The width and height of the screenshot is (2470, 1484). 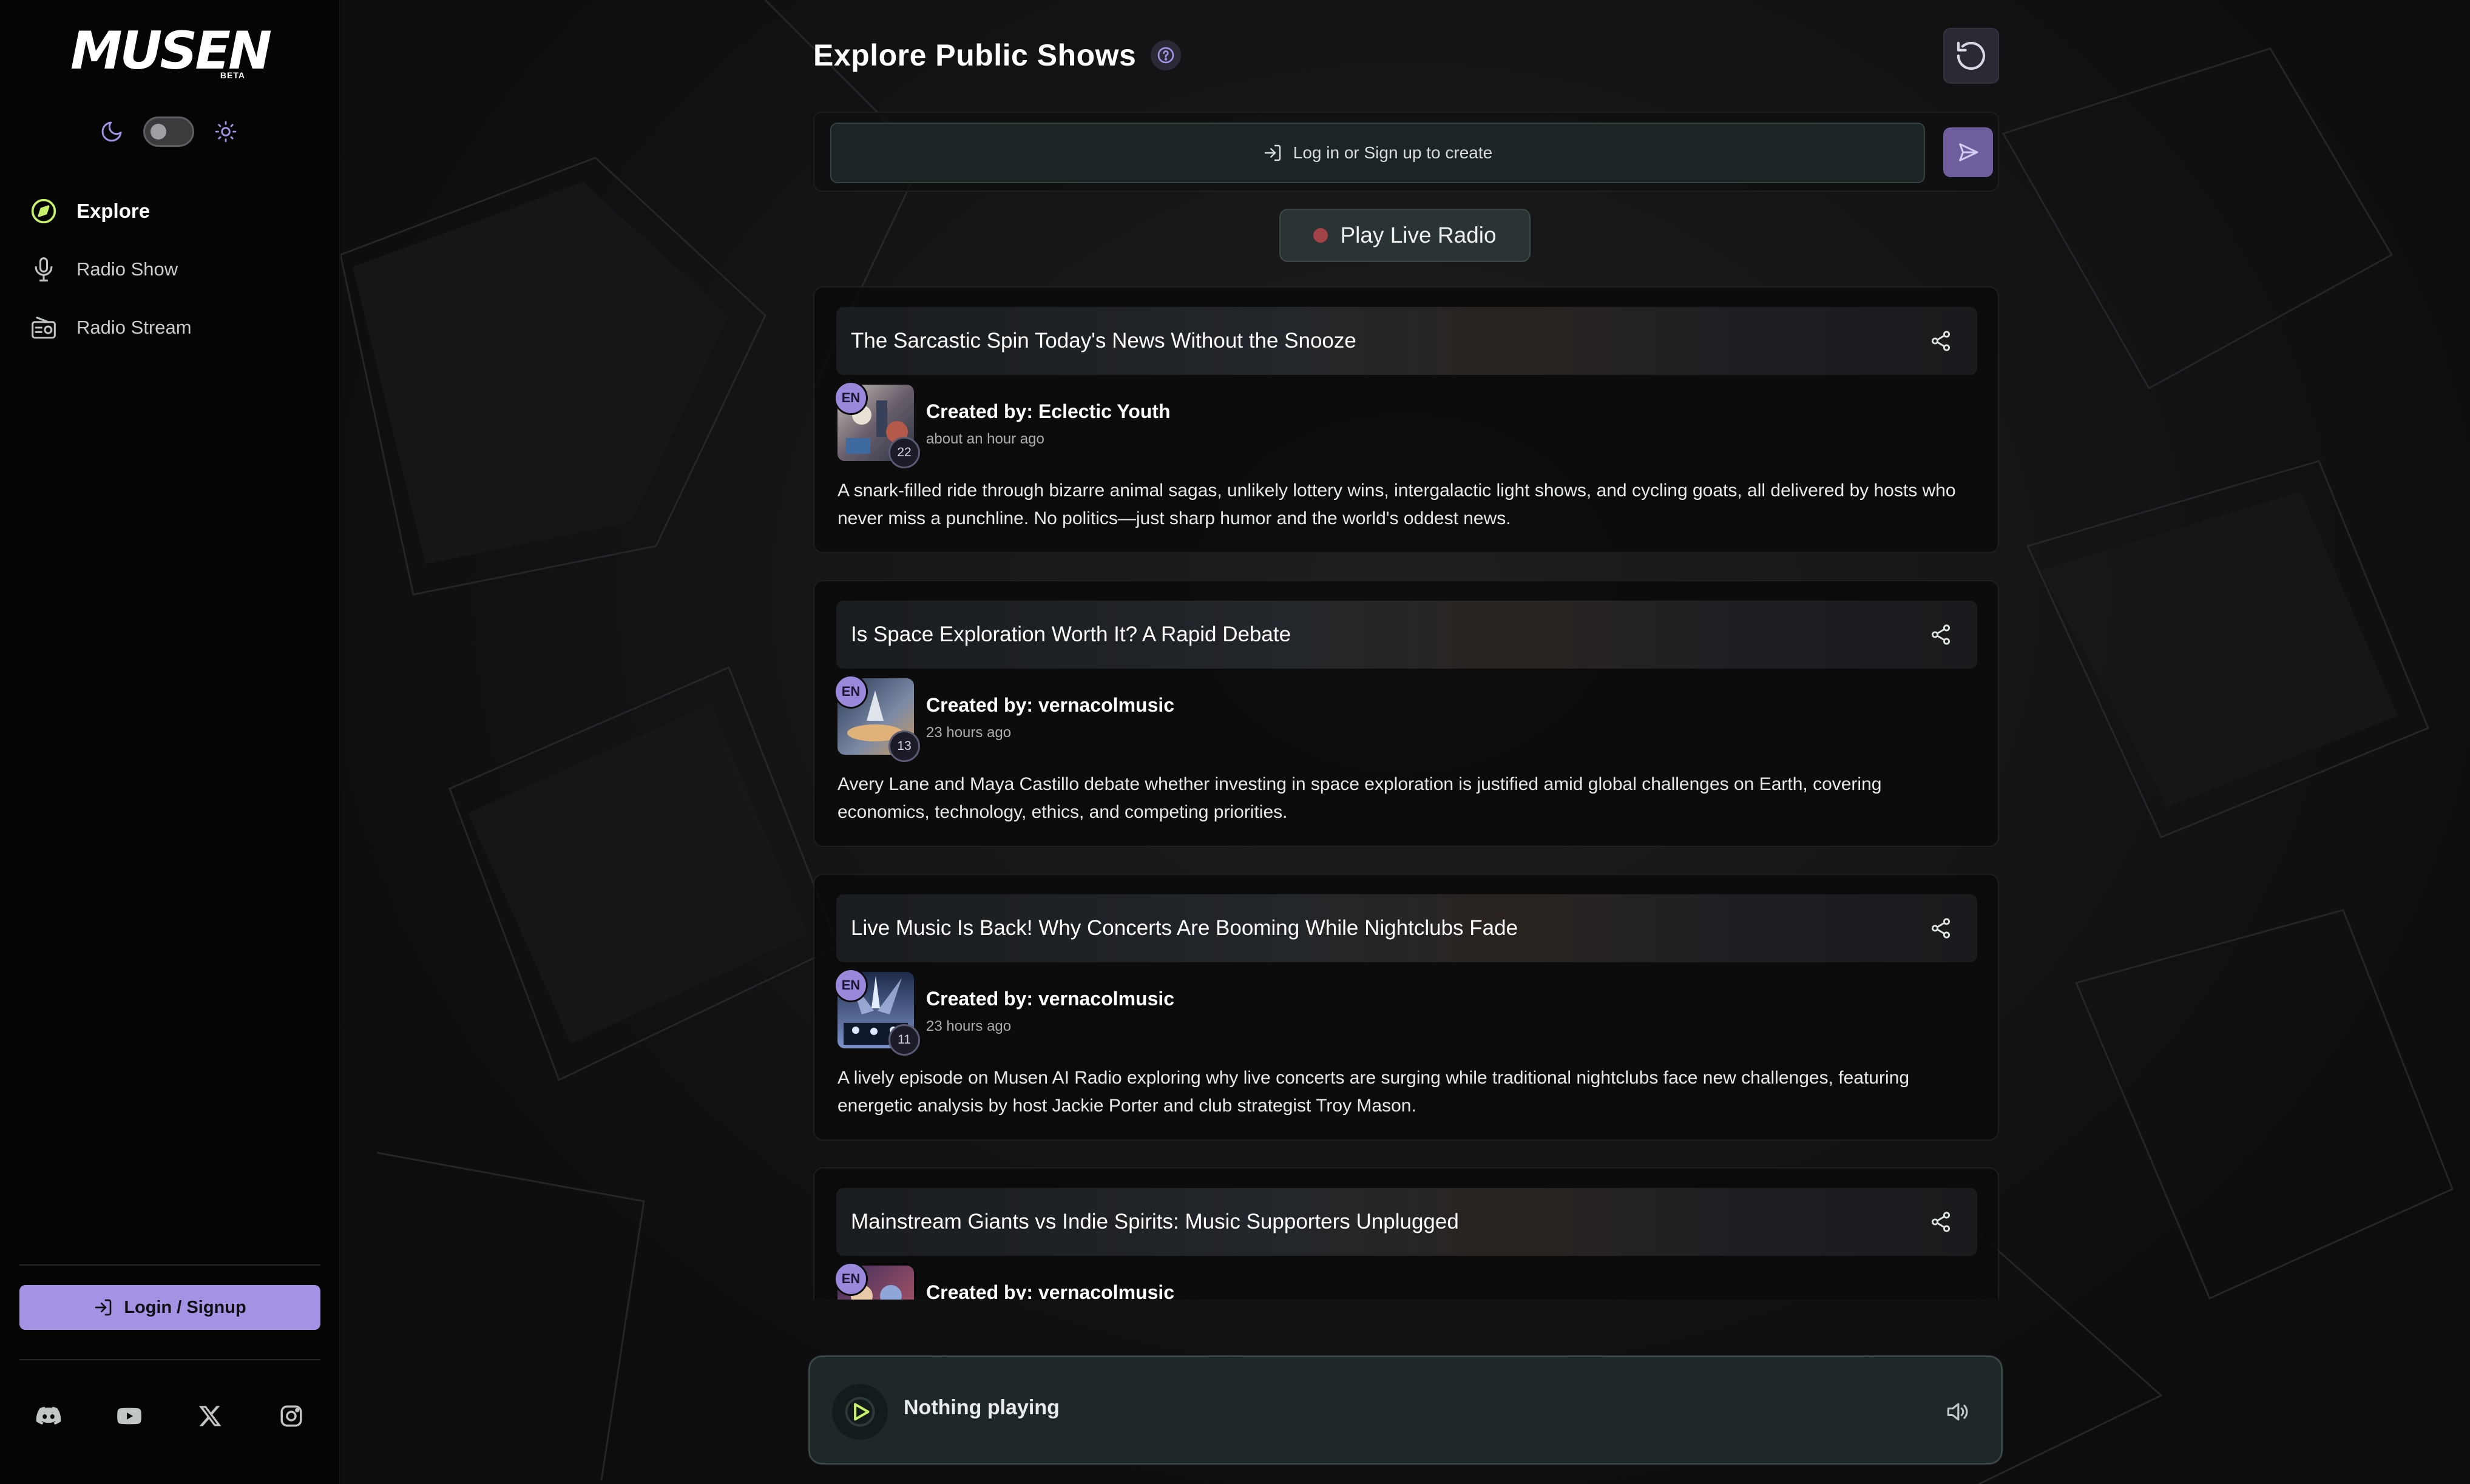 What do you see at coordinates (874, 1281) in the screenshot?
I see `show-thumbnail: EN` at bounding box center [874, 1281].